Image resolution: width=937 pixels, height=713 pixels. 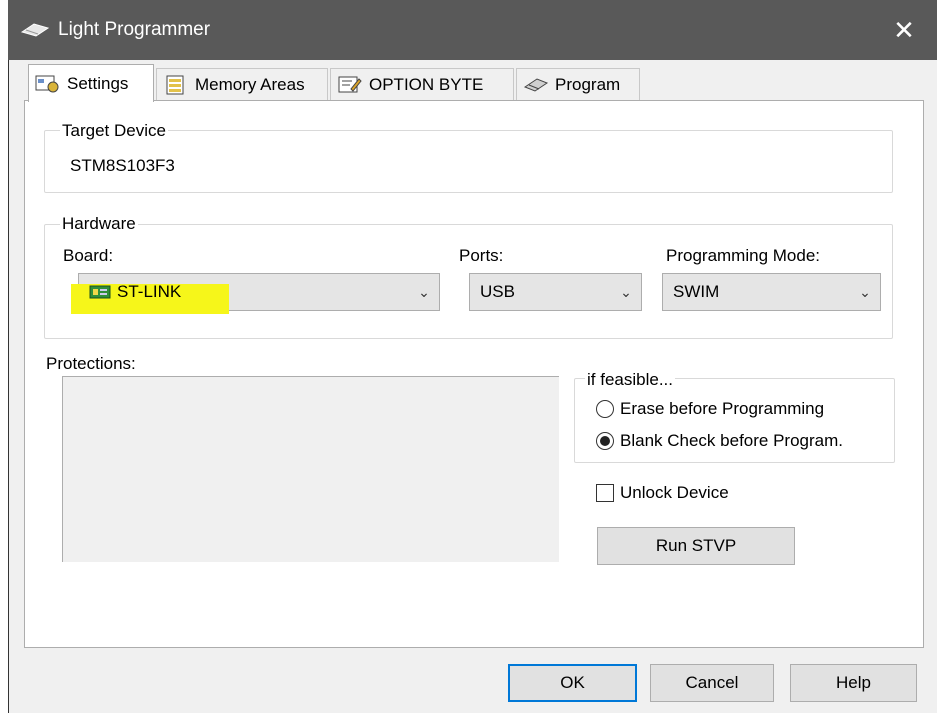 What do you see at coordinates (149, 291) in the screenshot?
I see `board-value: ST-LINK` at bounding box center [149, 291].